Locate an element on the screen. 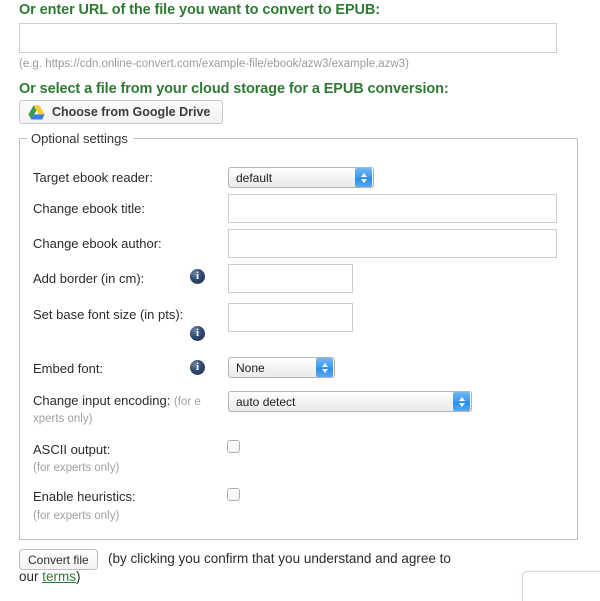 This screenshot has width=600, height=601. terms-agreement-line2: our terms) is located at coordinates (50, 576).